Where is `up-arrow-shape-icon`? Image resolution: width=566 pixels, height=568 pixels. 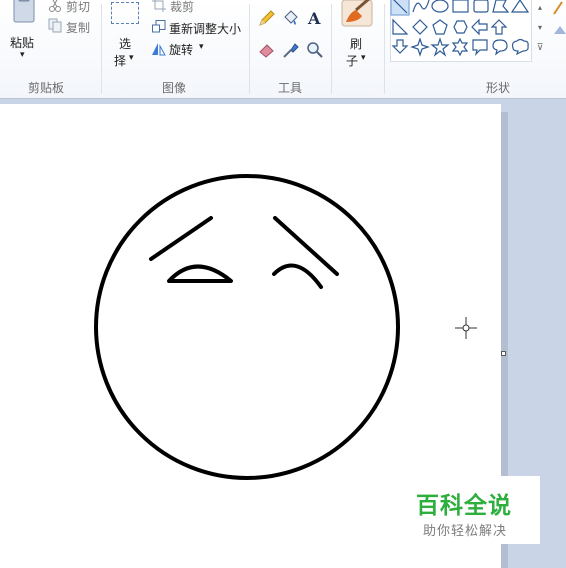 up-arrow-shape-icon is located at coordinates (499, 27).